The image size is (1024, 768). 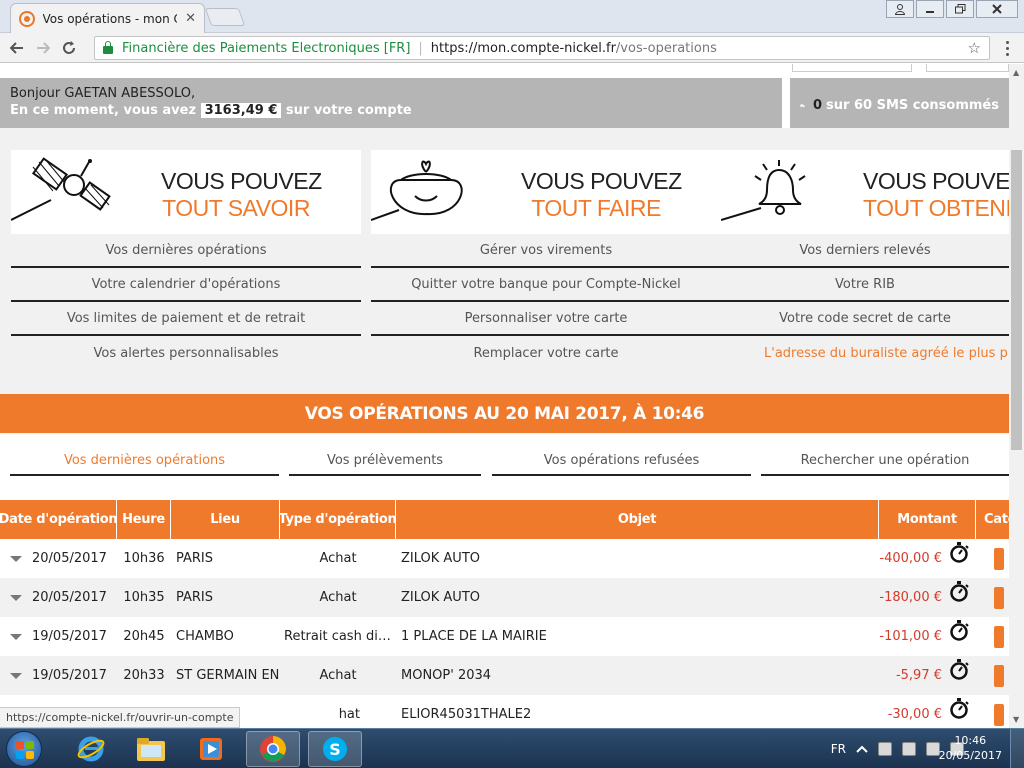 I want to click on greeting-text: Bonjour GAETAN ABESSOLO,, so click(x=103, y=93).